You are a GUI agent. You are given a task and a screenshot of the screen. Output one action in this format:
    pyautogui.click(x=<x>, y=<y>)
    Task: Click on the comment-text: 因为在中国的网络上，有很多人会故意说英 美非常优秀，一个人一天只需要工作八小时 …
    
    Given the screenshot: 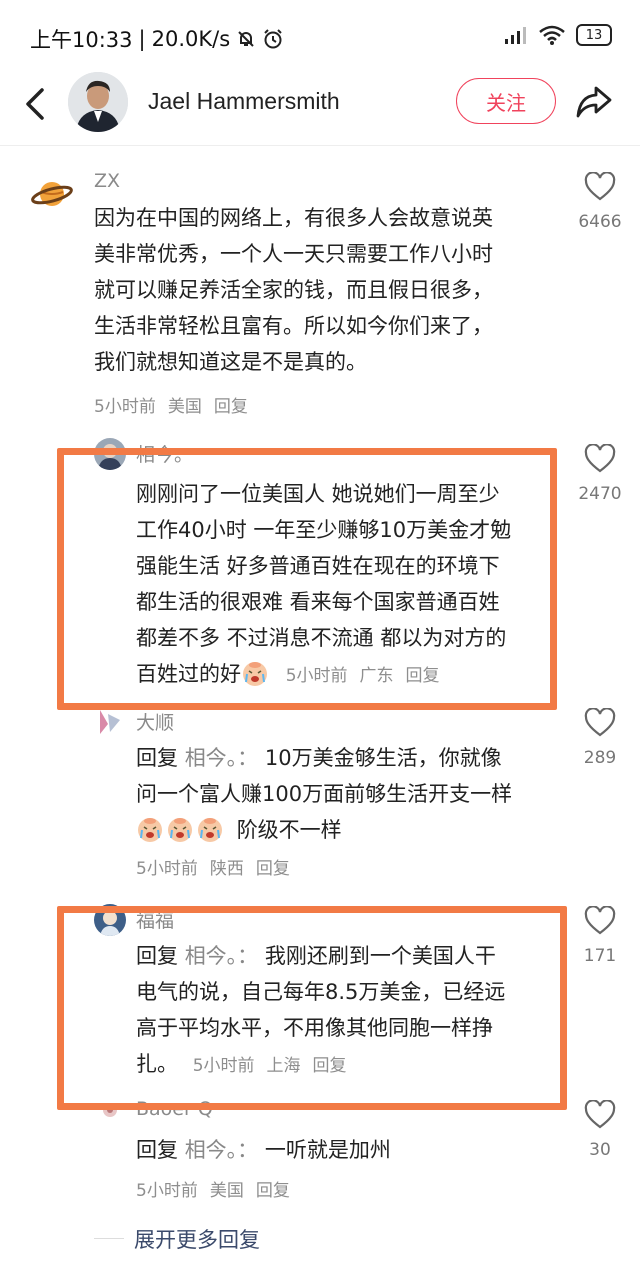 What is the action you would take?
    pyautogui.click(x=334, y=290)
    